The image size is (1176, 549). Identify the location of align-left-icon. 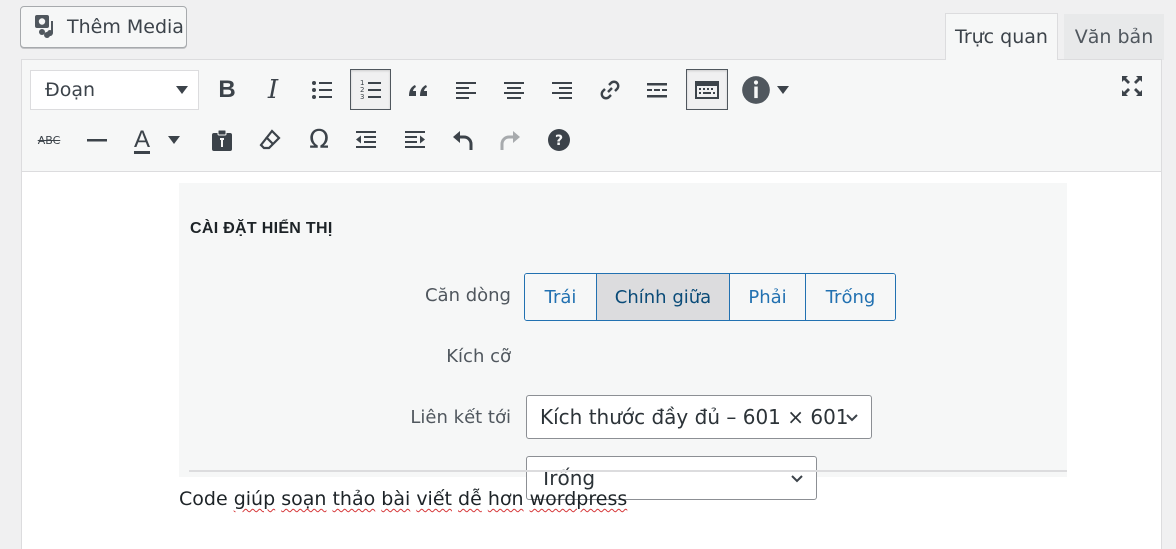
(466, 90).